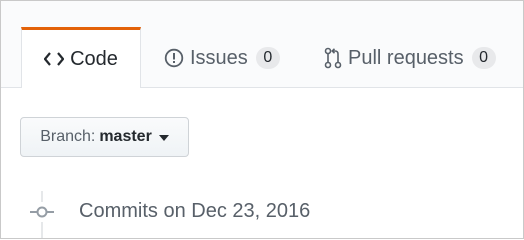  What do you see at coordinates (94, 58) in the screenshot?
I see `tab-code-label: Code` at bounding box center [94, 58].